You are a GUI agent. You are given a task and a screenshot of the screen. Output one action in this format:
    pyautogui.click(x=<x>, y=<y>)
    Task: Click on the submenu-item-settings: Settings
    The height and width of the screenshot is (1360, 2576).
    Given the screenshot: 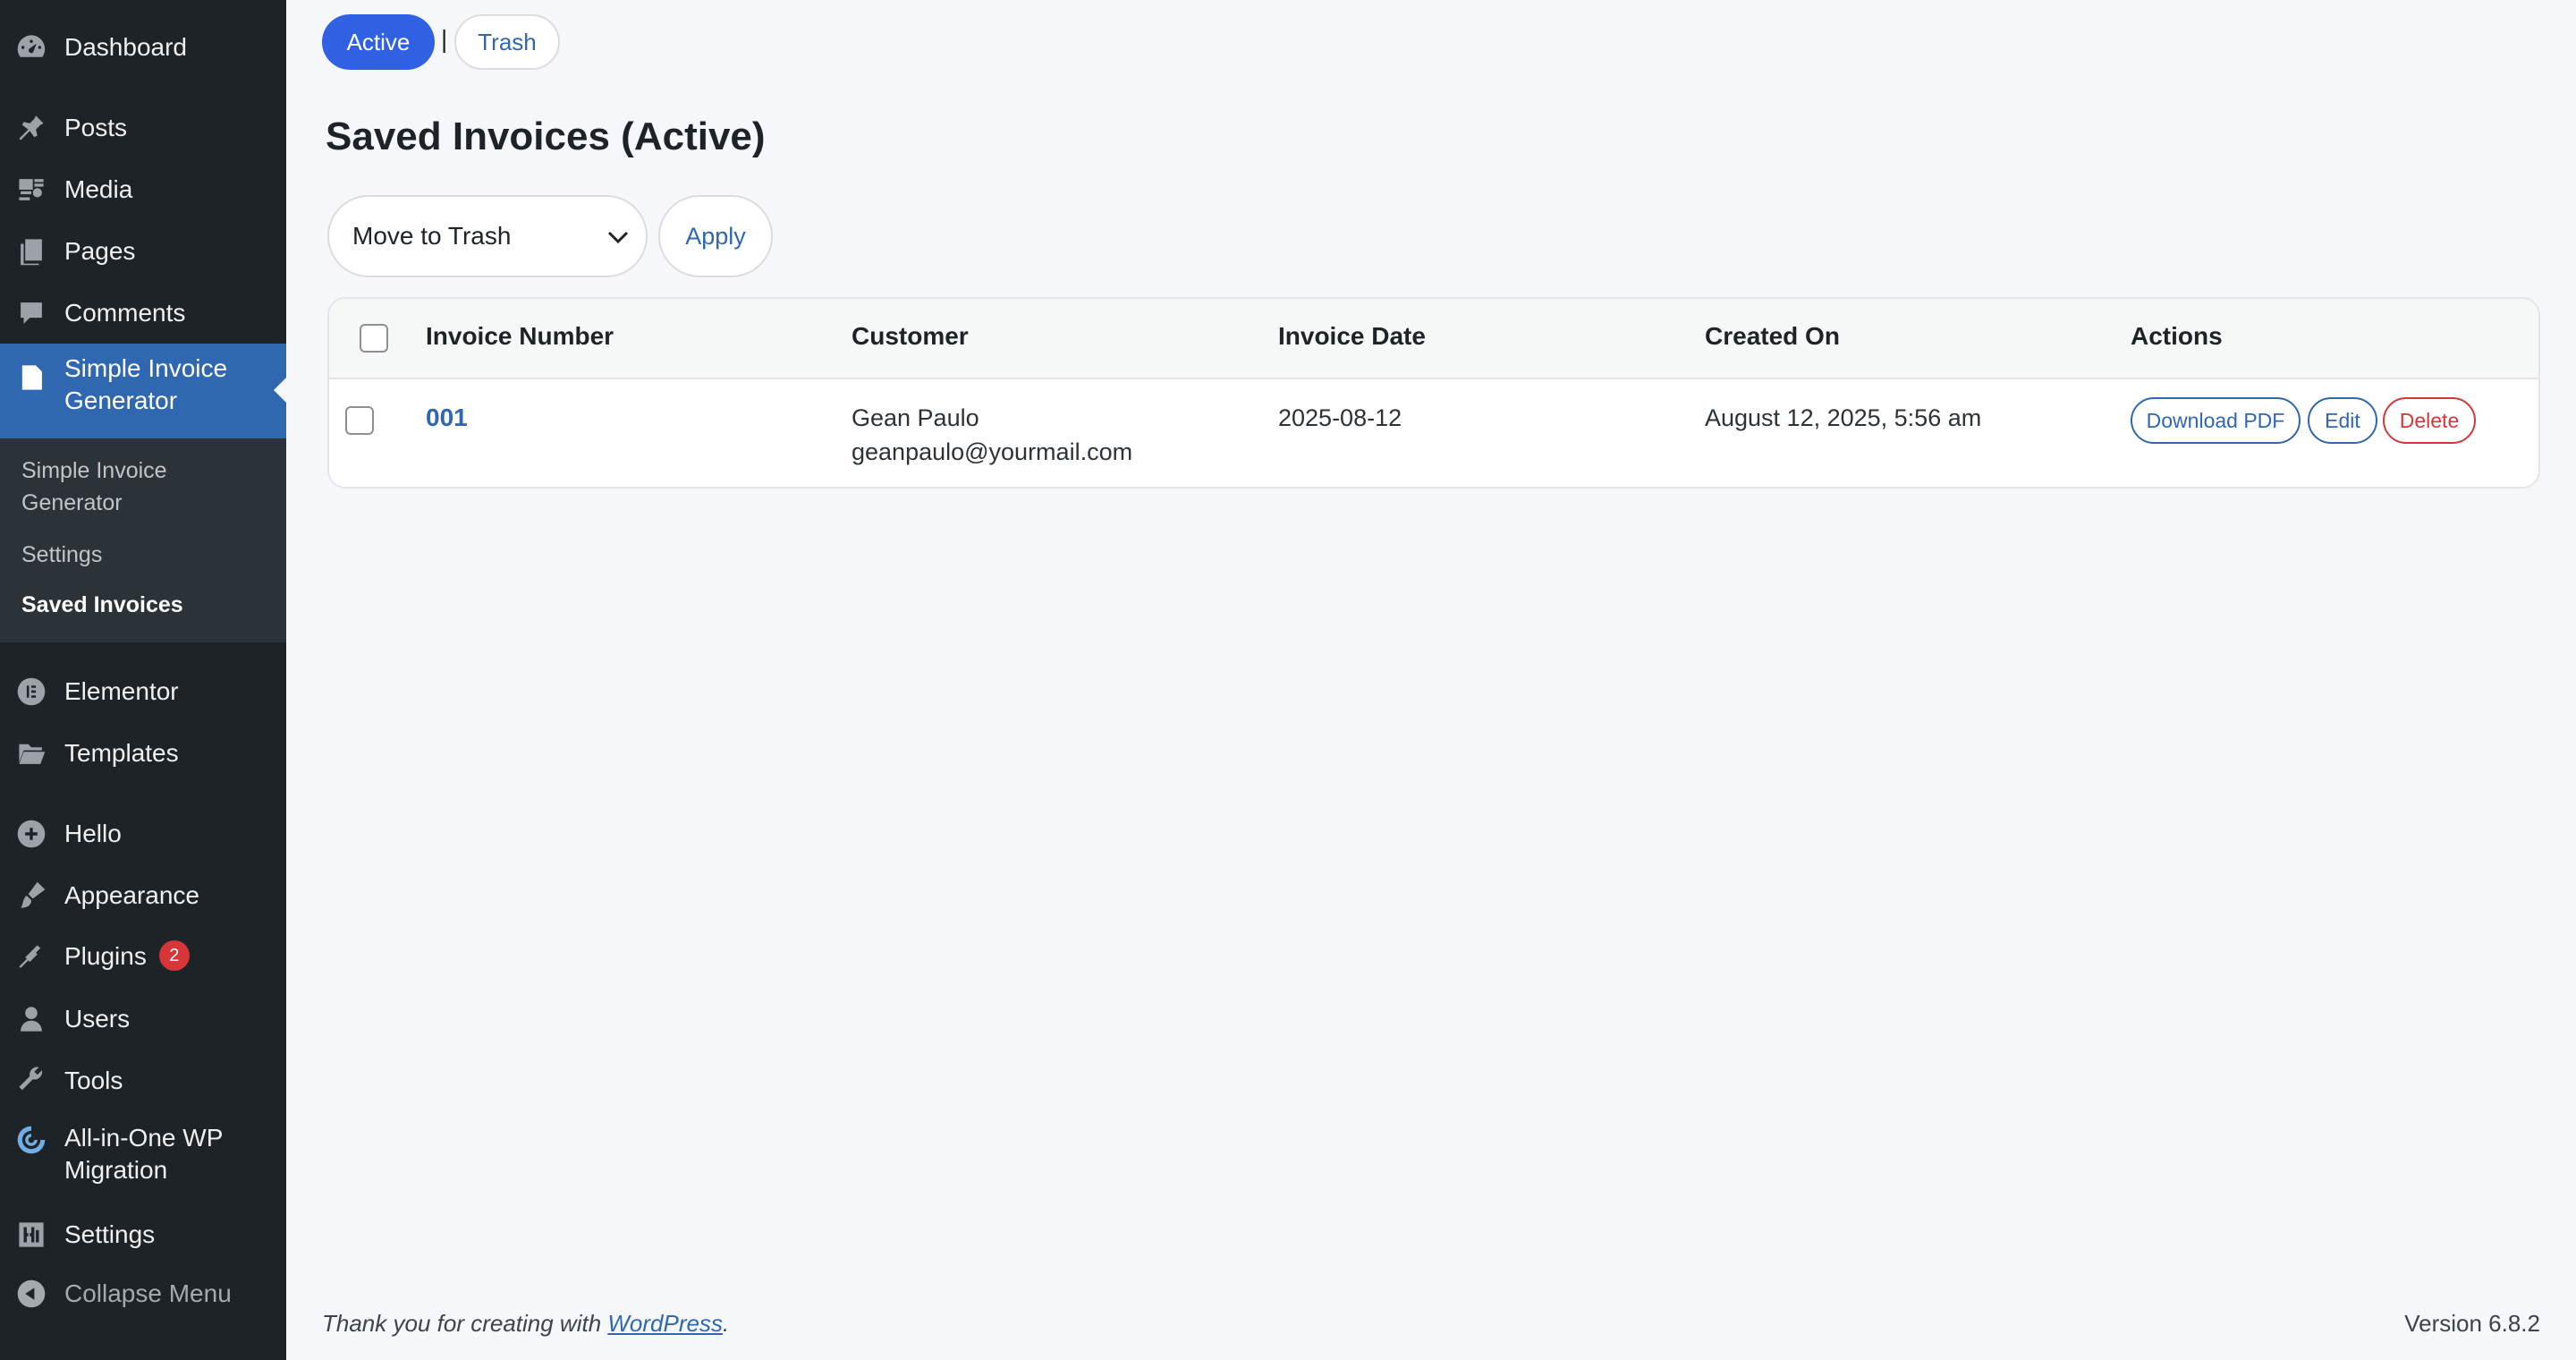 What is the action you would take?
    pyautogui.click(x=61, y=555)
    